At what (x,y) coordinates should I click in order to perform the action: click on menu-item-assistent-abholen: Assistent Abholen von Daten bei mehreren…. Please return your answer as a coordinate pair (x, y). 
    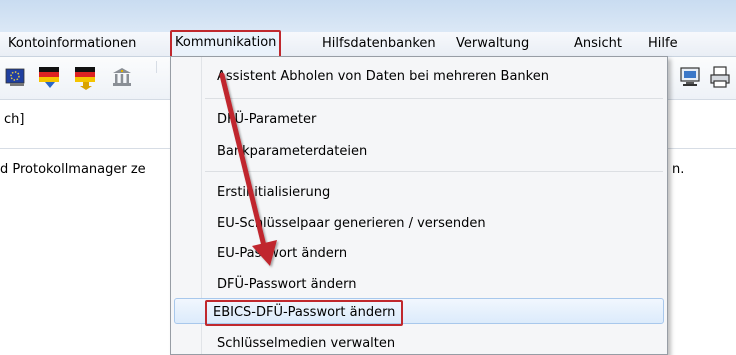
    Looking at the image, I should click on (383, 77).